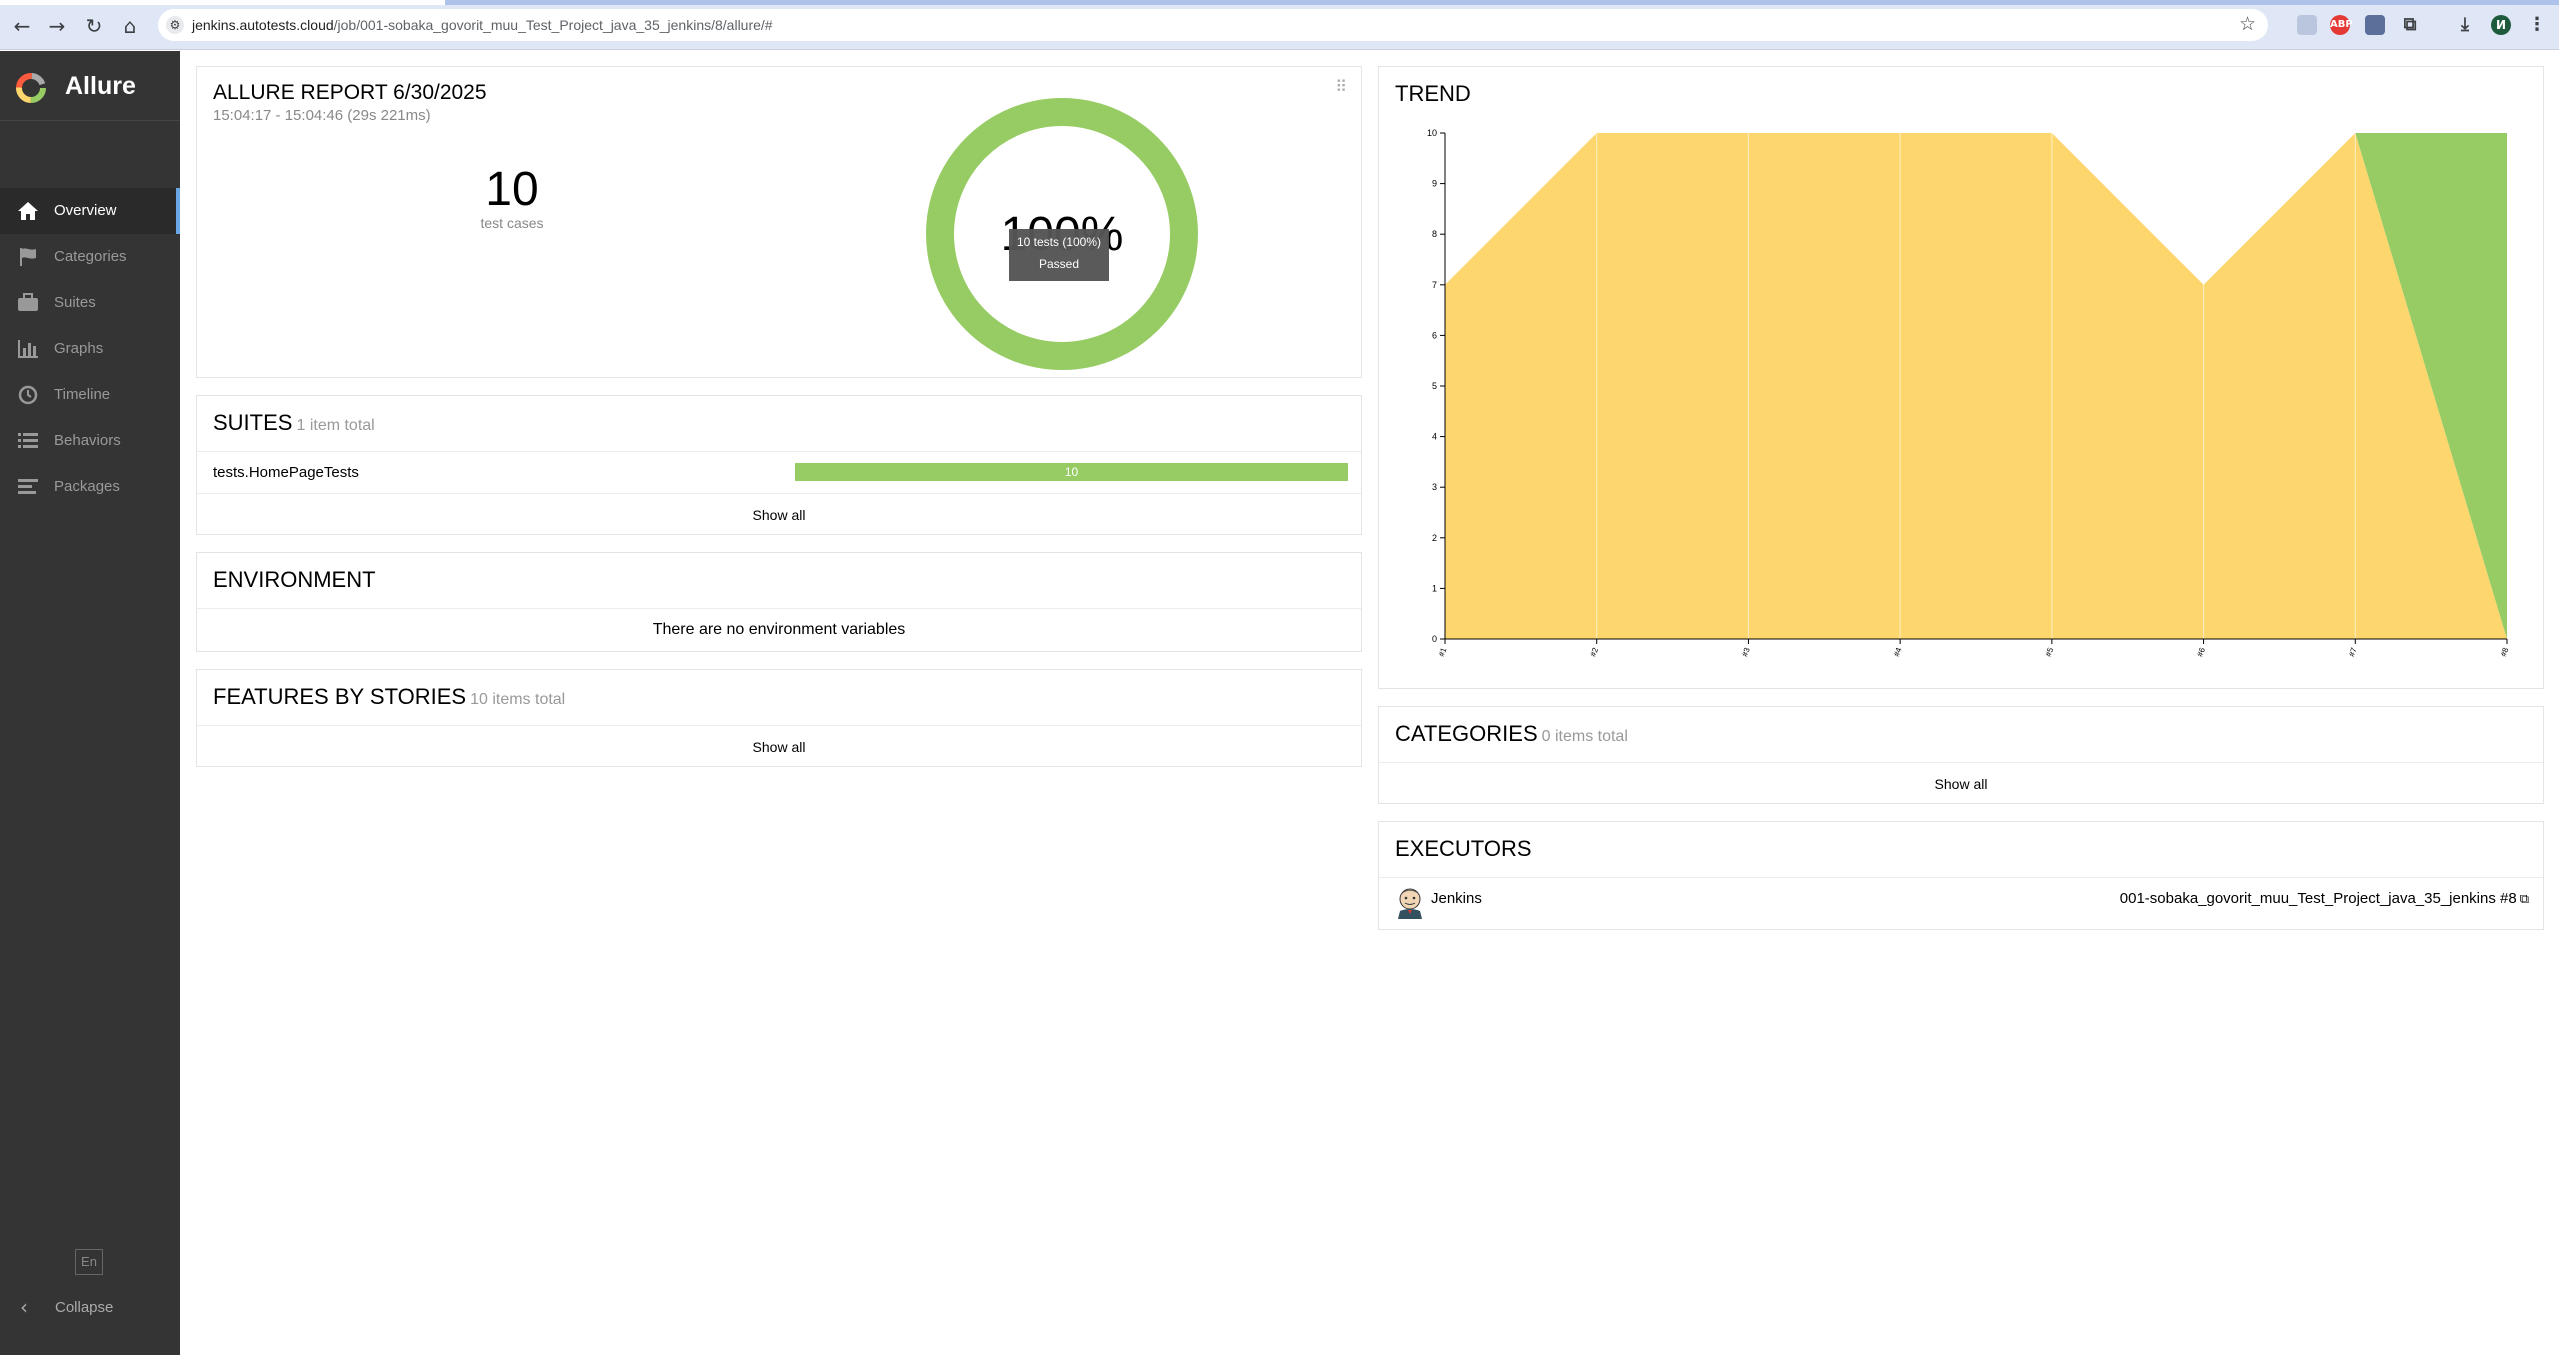  Describe the element at coordinates (28, 440) in the screenshot. I see `list-icon` at that location.